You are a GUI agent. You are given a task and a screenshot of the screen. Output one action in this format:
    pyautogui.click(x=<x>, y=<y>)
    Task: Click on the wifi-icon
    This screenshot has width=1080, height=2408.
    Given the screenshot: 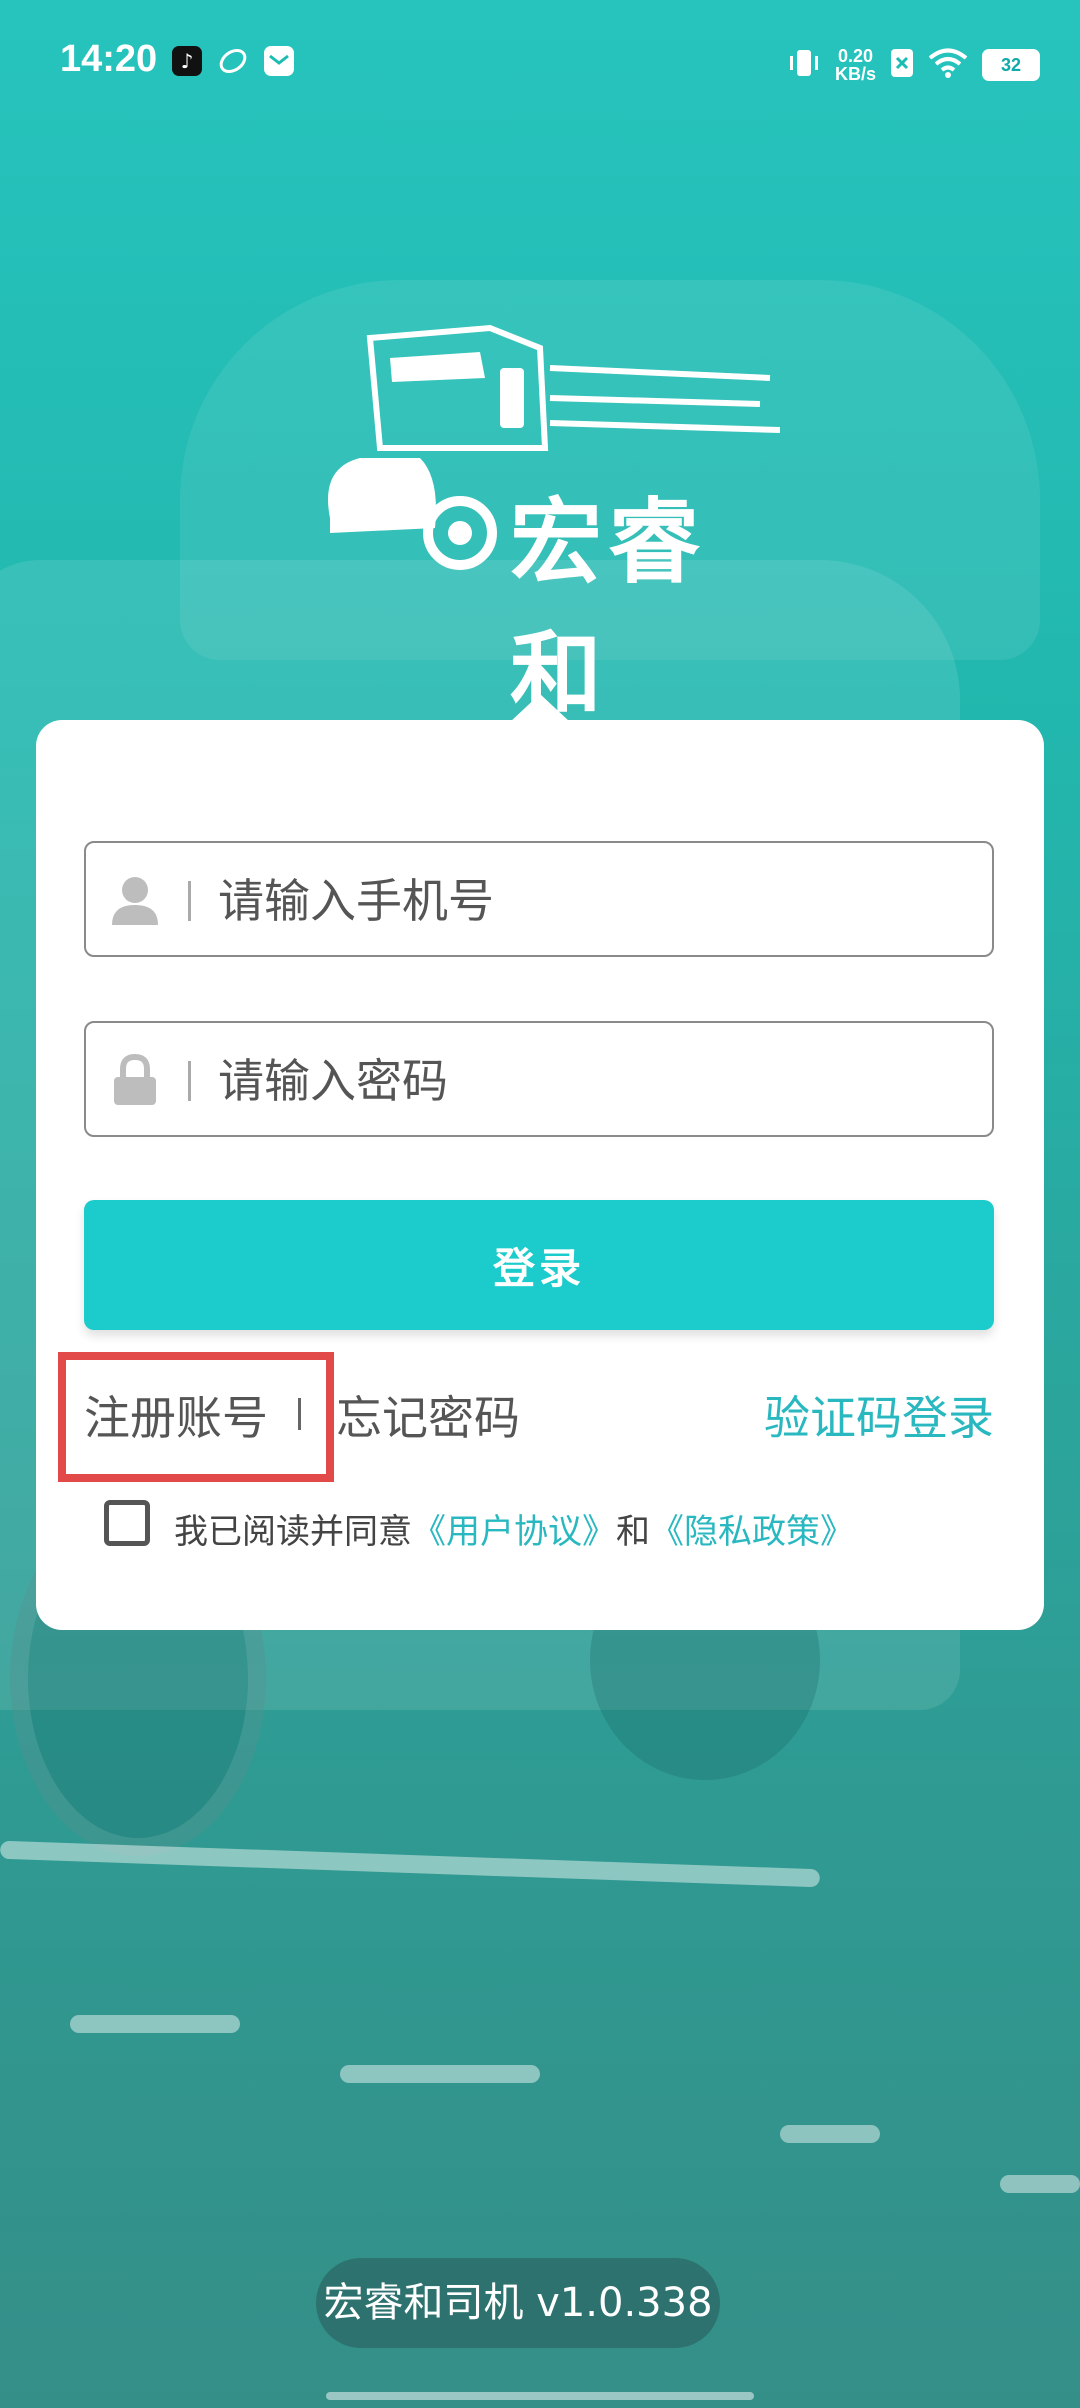 What is the action you would take?
    pyautogui.click(x=948, y=65)
    